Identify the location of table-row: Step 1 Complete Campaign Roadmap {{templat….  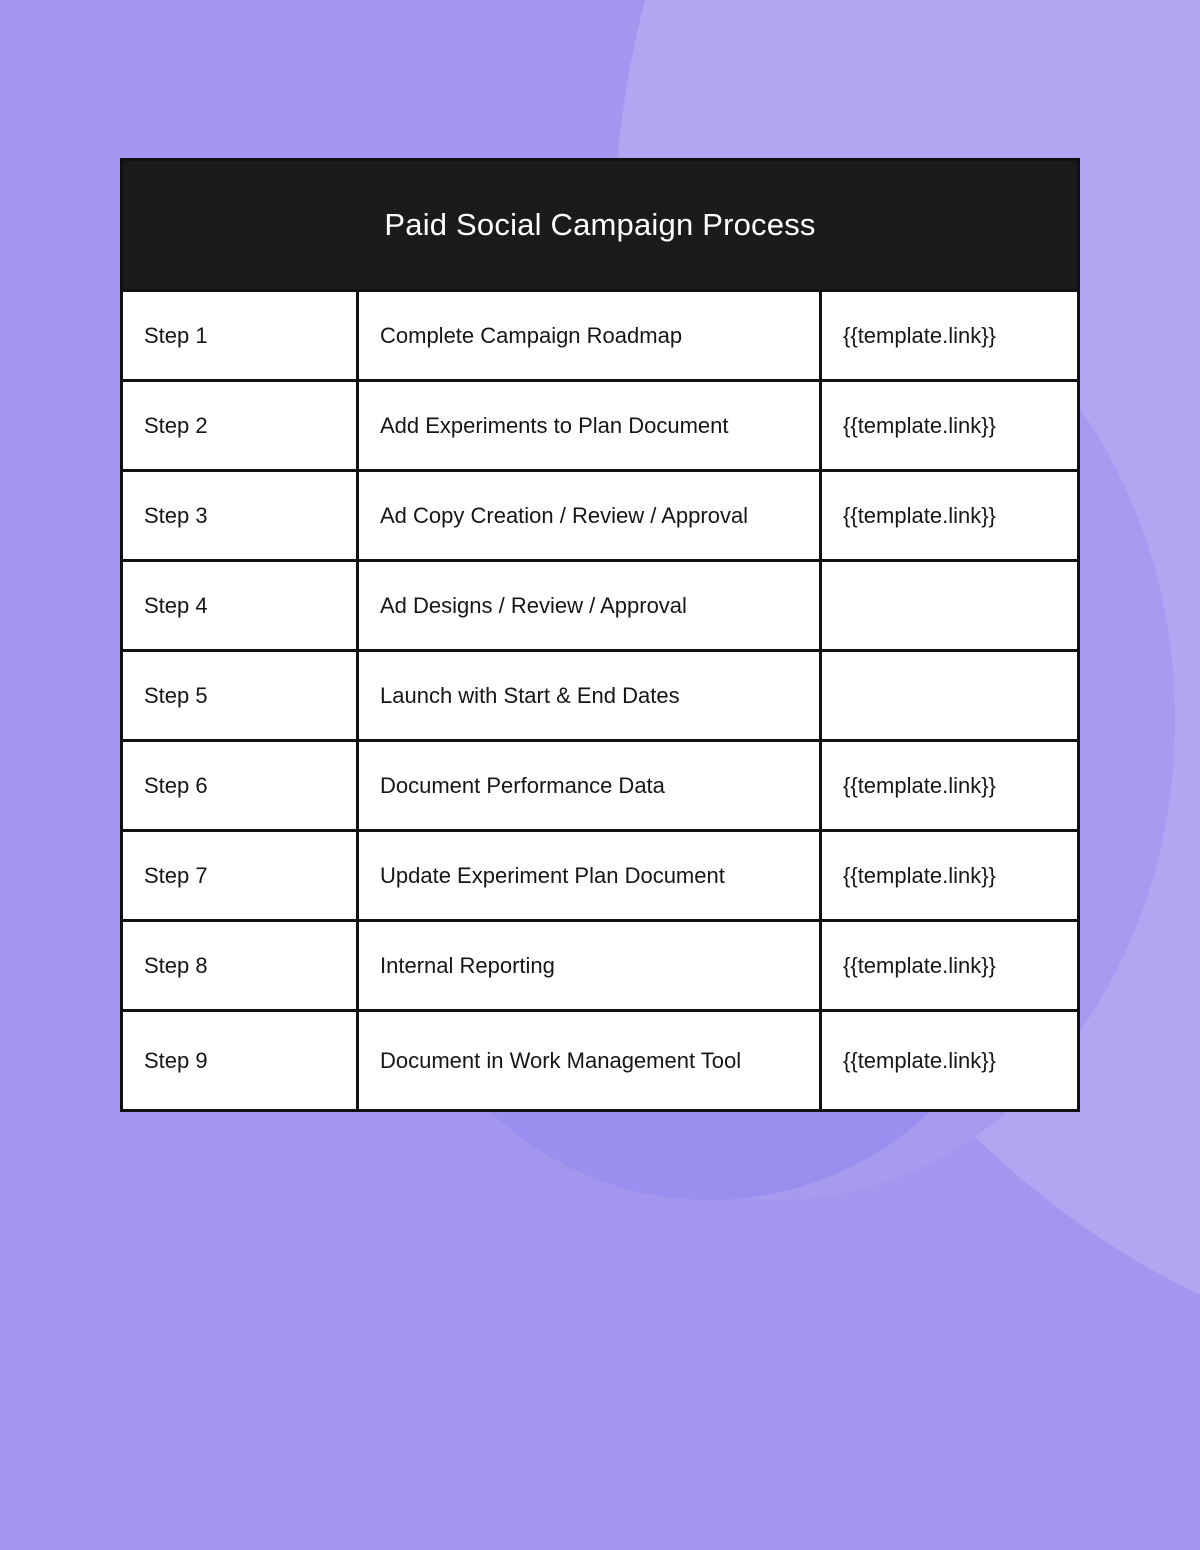
(600, 337).